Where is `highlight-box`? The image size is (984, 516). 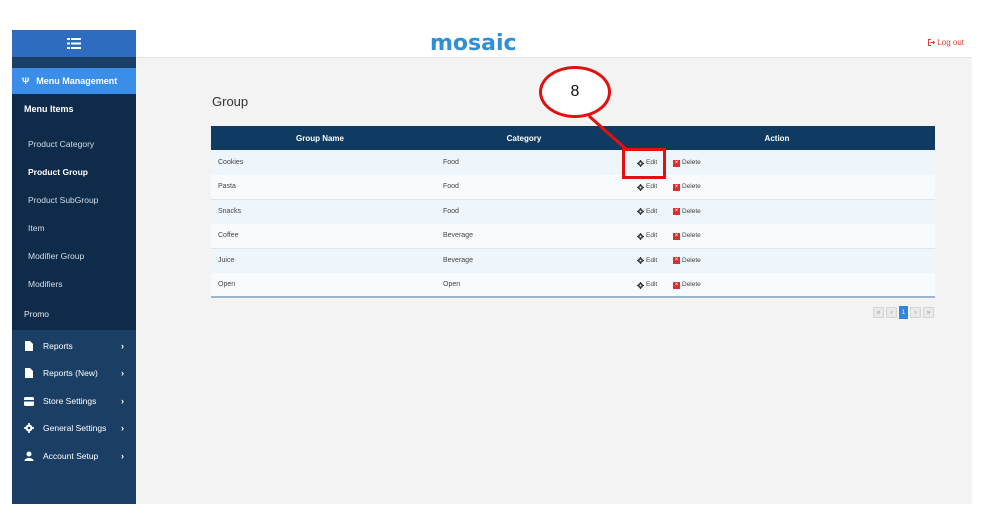
highlight-box is located at coordinates (644, 163).